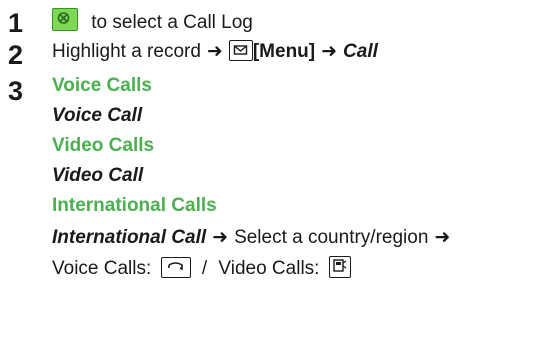 The width and height of the screenshot is (536, 345). Describe the element at coordinates (129, 237) in the screenshot. I see `international-call-item-text: International Call` at that location.